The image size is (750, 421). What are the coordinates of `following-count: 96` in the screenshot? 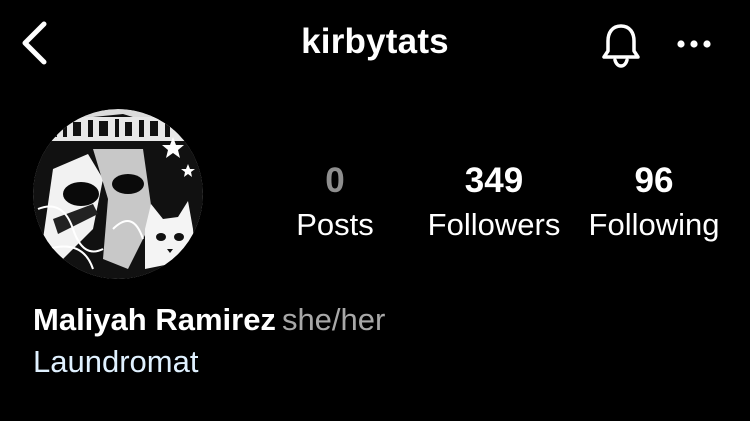 It's located at (654, 180).